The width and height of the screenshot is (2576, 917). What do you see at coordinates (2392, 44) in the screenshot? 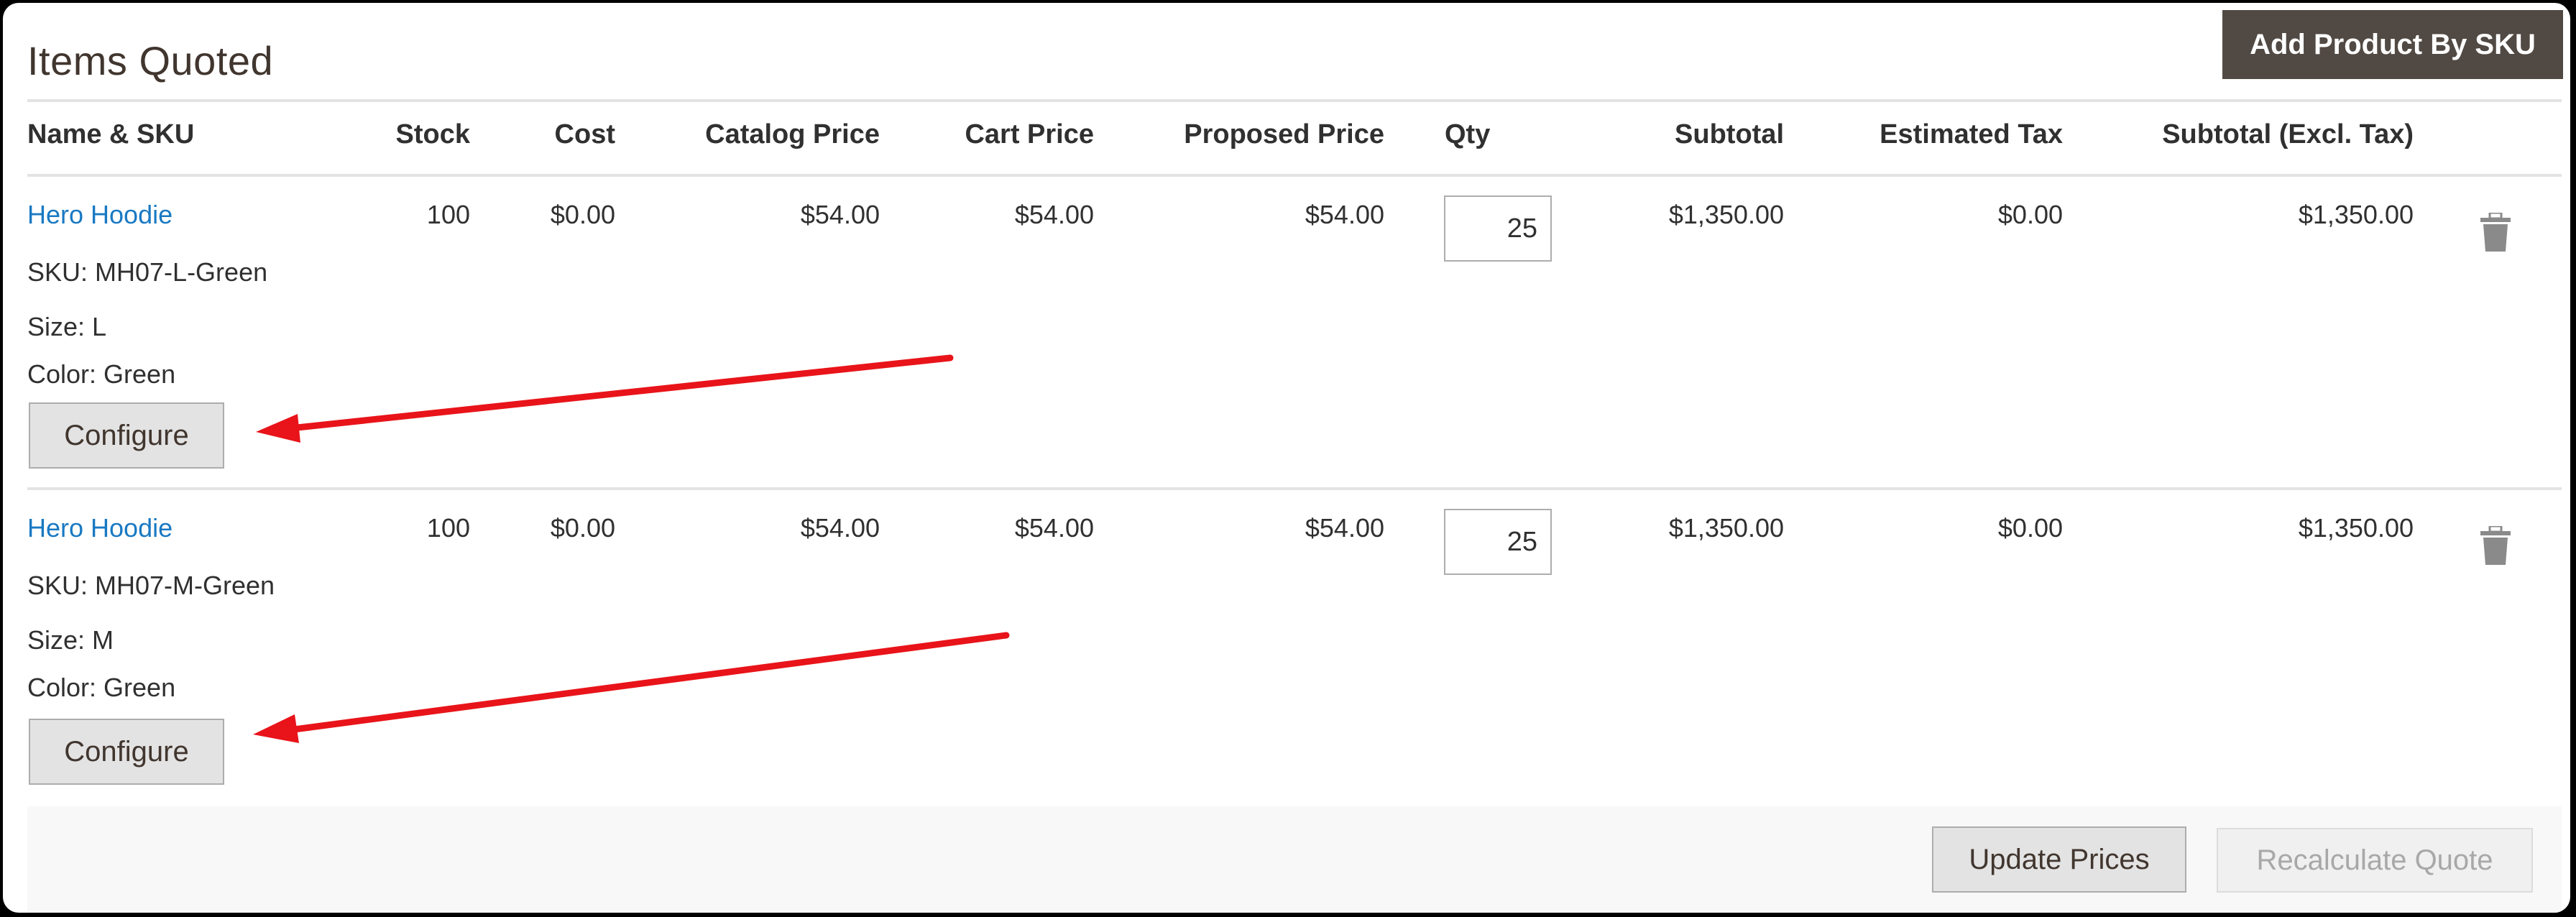
I see `add-product-by-sku-button: Add Product By SKU` at bounding box center [2392, 44].